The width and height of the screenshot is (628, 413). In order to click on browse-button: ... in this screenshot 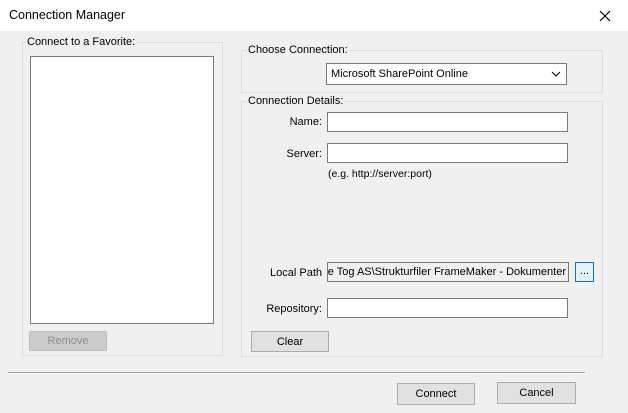, I will do `click(584, 272)`.